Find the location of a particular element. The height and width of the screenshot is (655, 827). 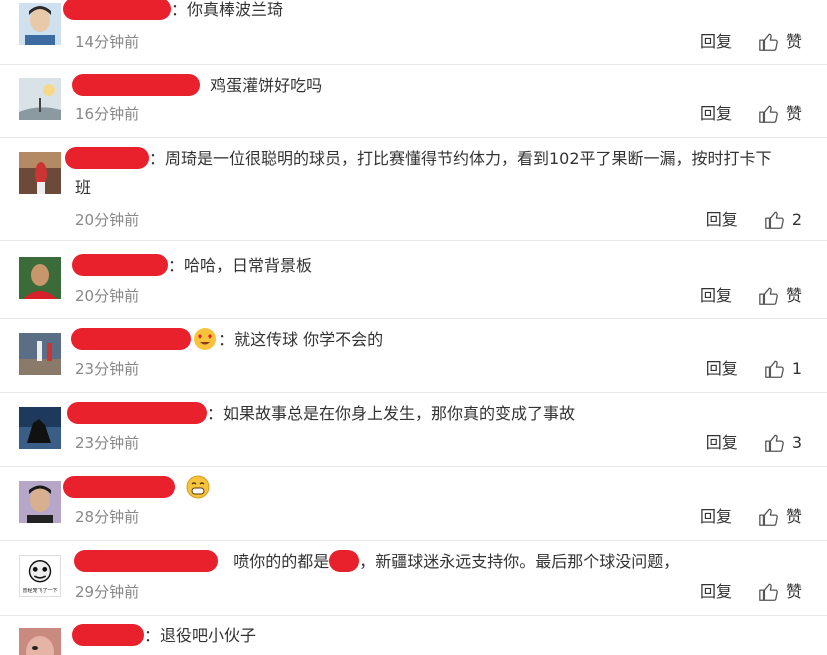

comment-text-row is located at coordinates (434, 487).